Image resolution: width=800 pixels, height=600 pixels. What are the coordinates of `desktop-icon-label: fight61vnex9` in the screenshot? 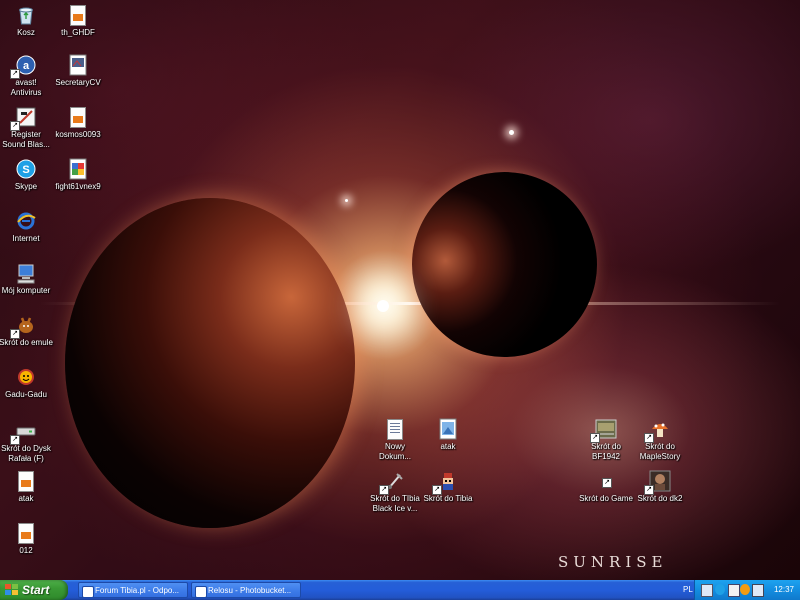 It's located at (78, 186).